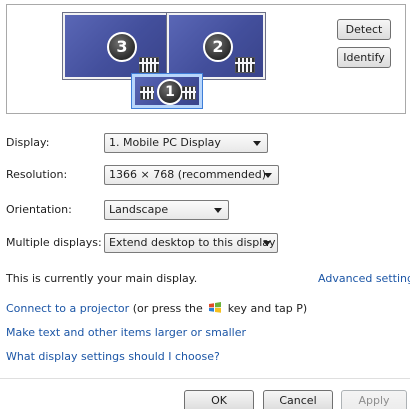 The width and height of the screenshot is (410, 409). I want to click on projector-hint-end: key and tap P), so click(267, 308).